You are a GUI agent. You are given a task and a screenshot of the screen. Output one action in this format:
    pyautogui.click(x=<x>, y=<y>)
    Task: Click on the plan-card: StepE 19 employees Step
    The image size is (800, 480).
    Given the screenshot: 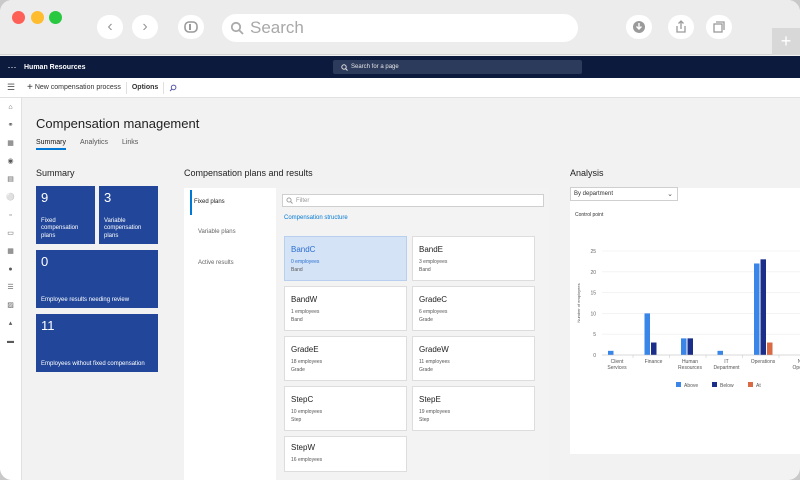 What is the action you would take?
    pyautogui.click(x=473, y=408)
    